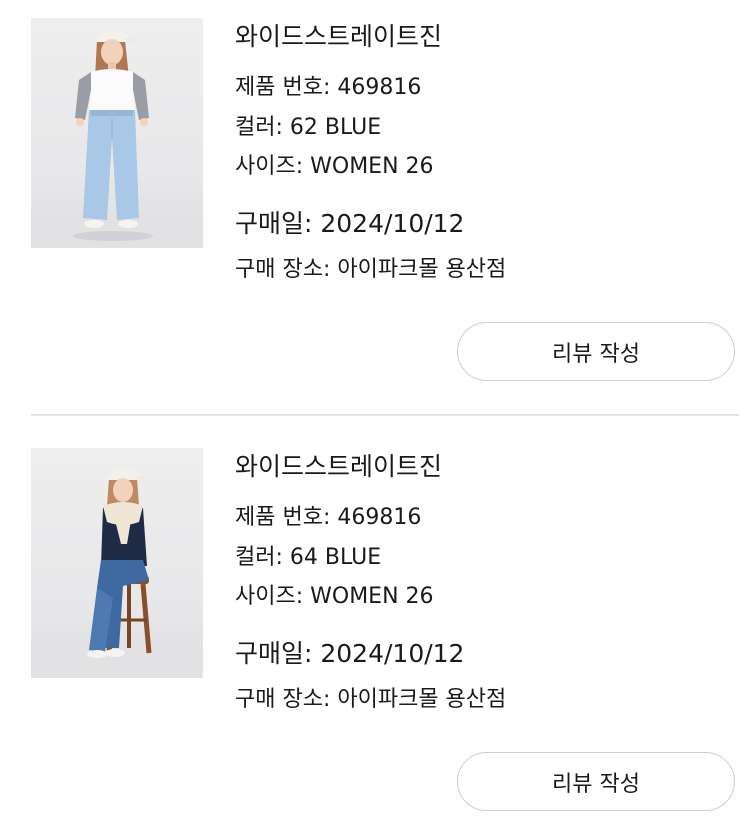  What do you see at coordinates (308, 557) in the screenshot?
I see `product-color: 컬러: 64 BLUE` at bounding box center [308, 557].